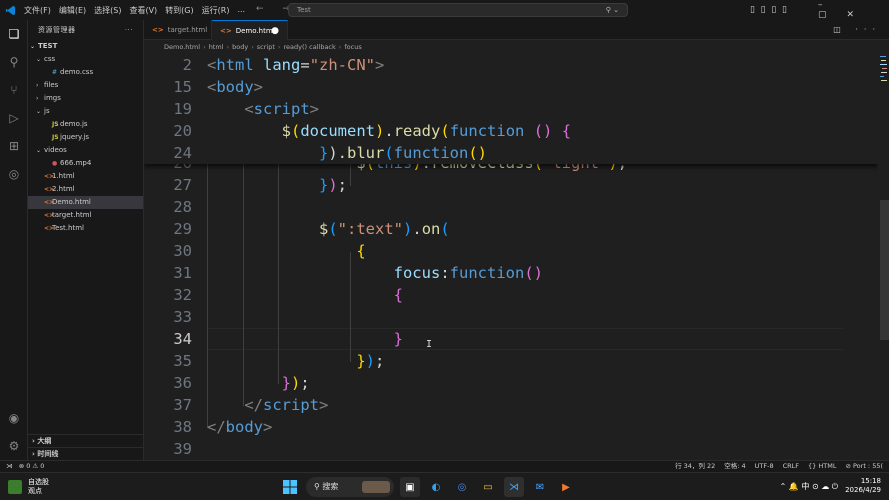  I want to click on code-line: 37 </script>, so click(511, 405).